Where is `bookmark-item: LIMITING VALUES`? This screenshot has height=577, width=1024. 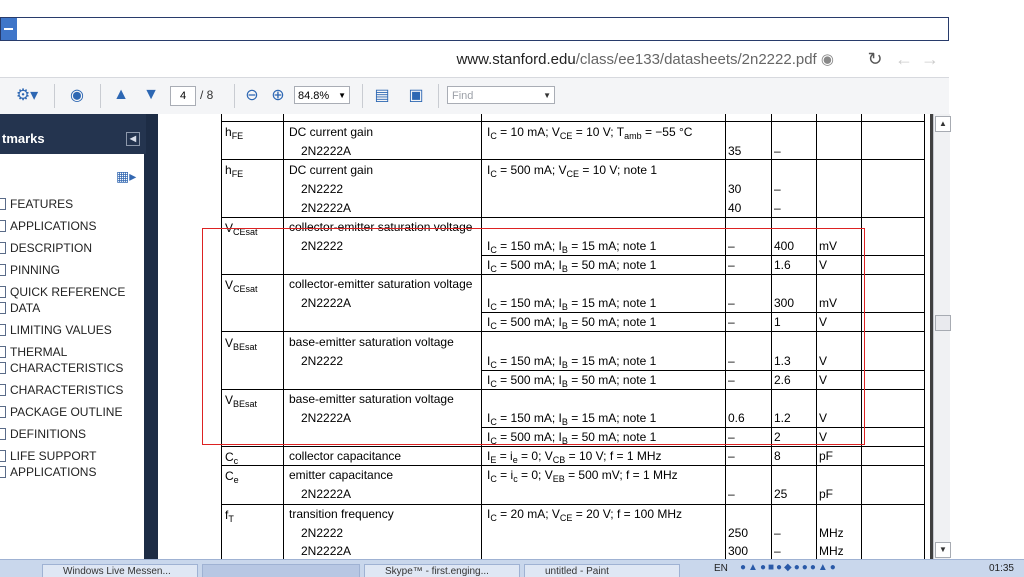 bookmark-item: LIMITING VALUES is located at coordinates (64, 330).